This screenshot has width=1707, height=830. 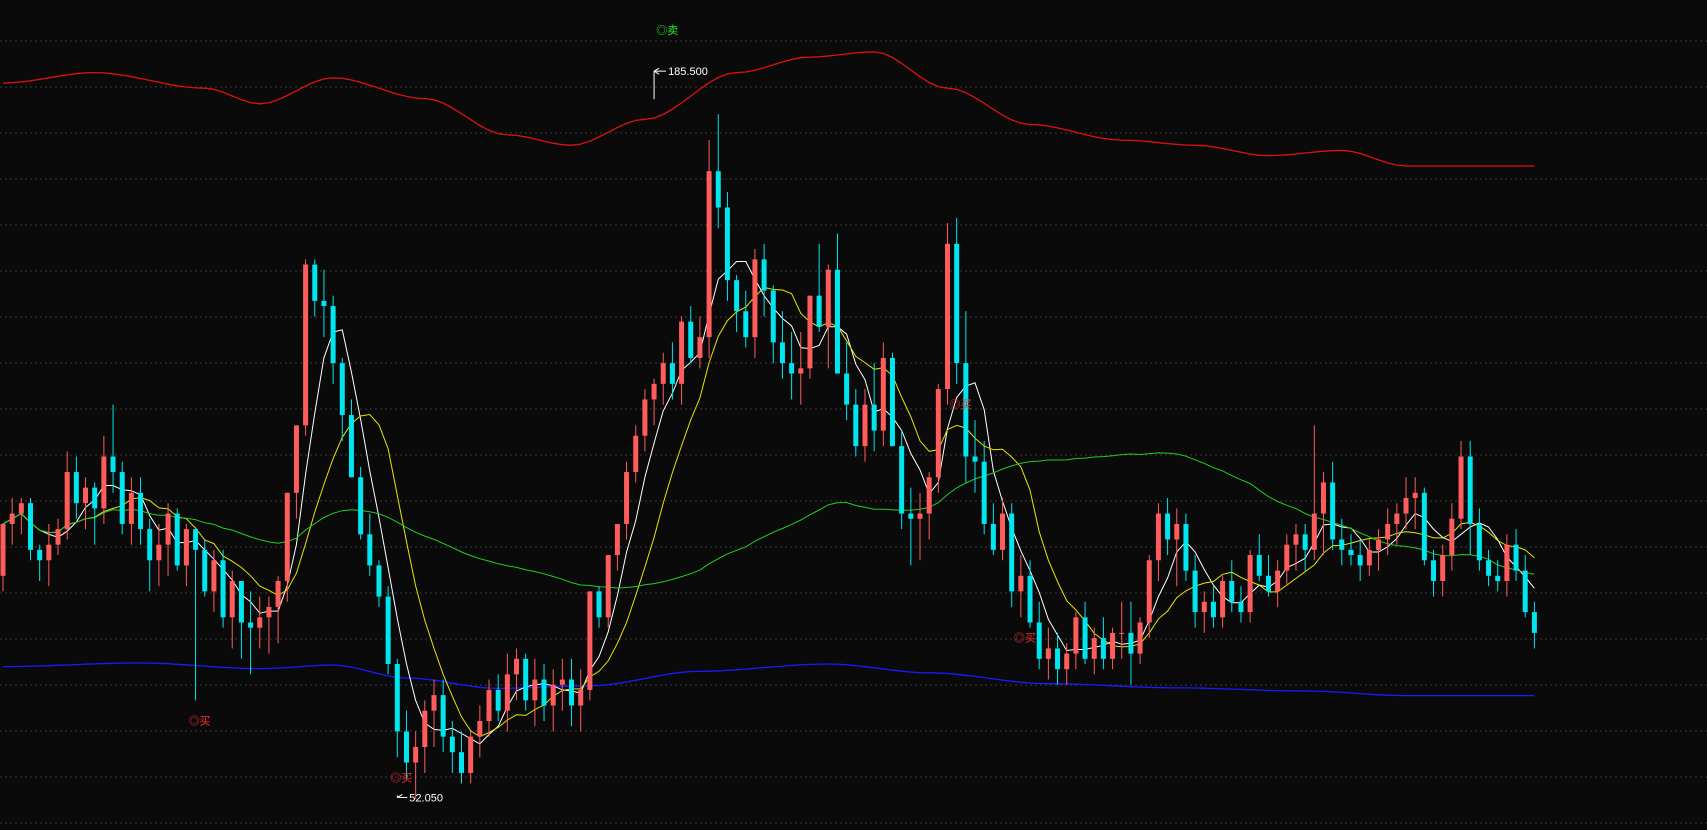 What do you see at coordinates (688, 72) in the screenshot?
I see `high-price-label: 185.500` at bounding box center [688, 72].